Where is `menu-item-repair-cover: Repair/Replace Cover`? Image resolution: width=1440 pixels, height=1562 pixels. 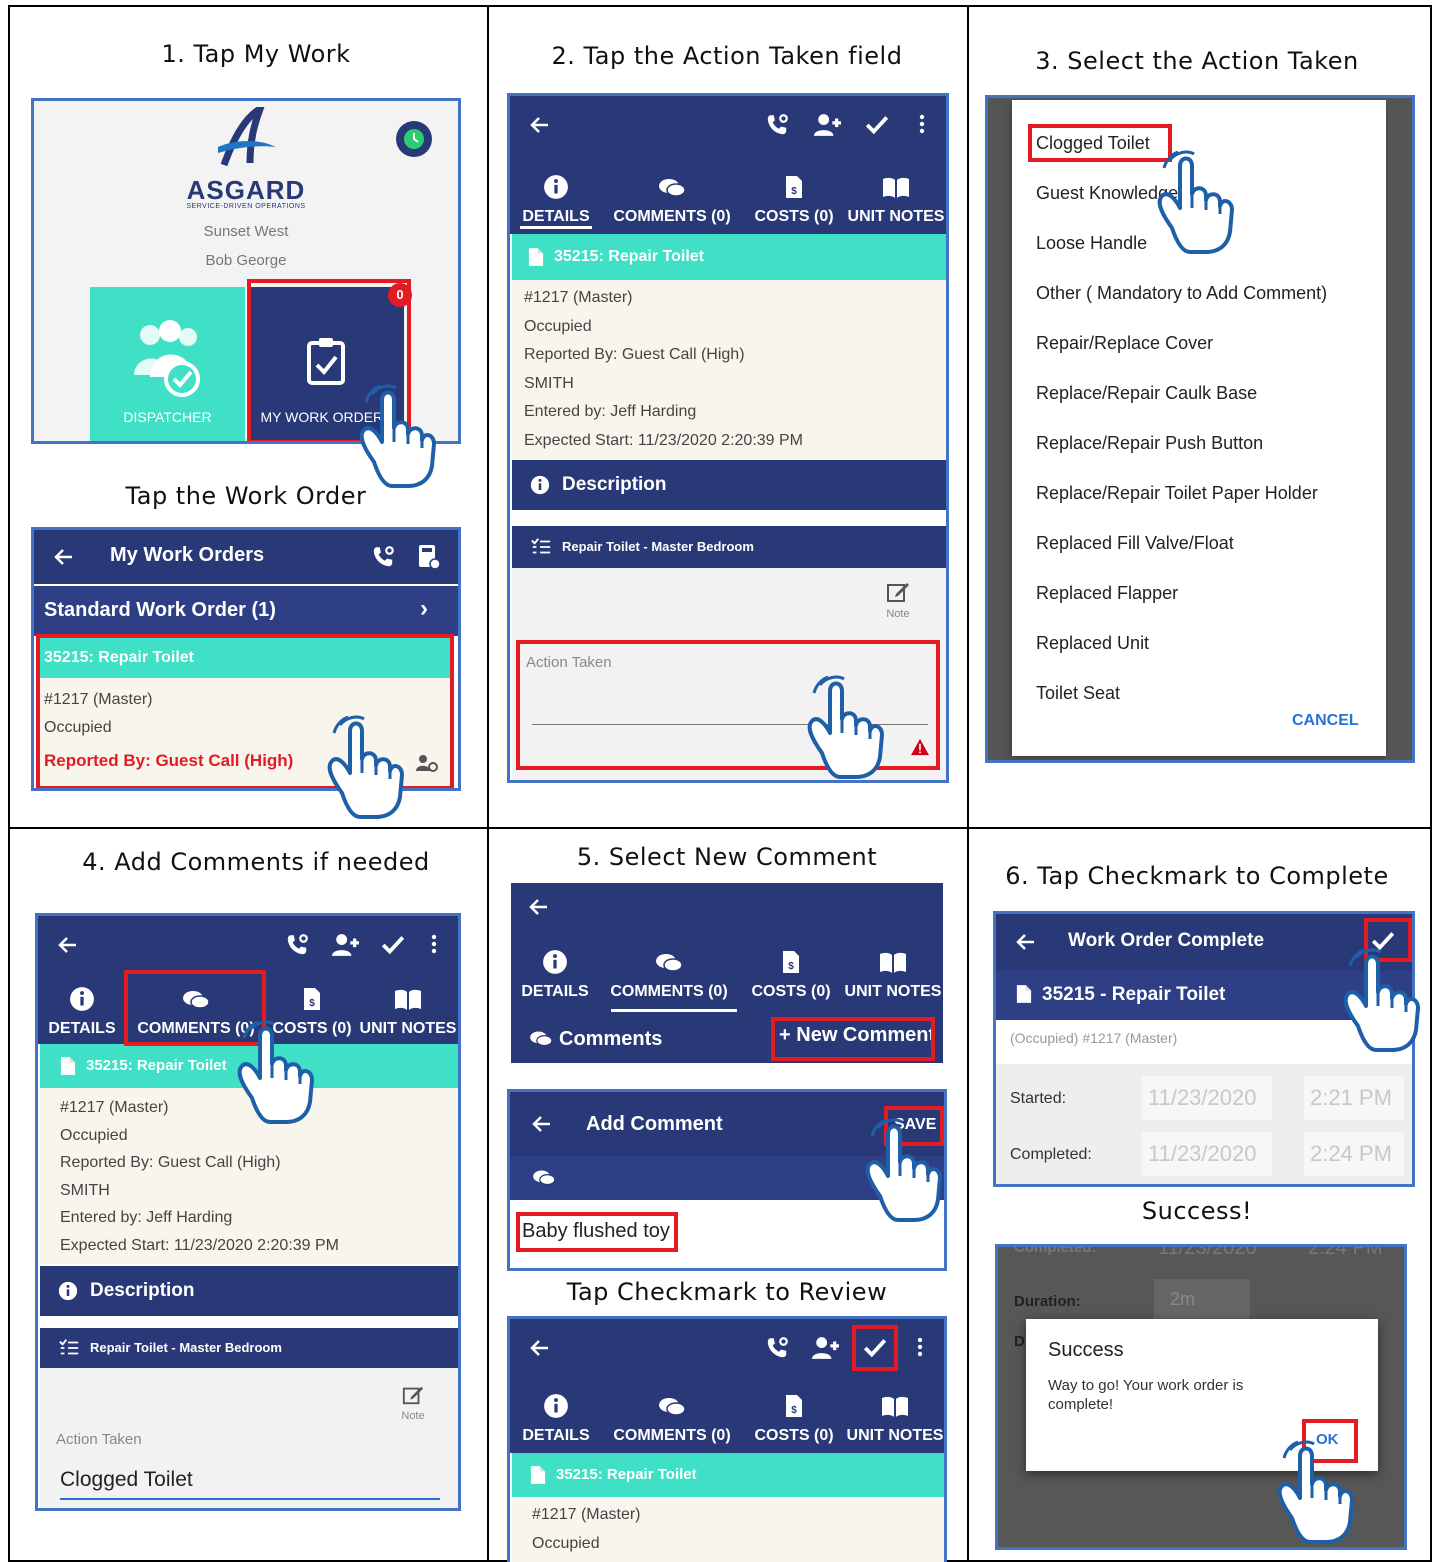
menu-item-repair-cover: Repair/Replace Cover is located at coordinates (1199, 343).